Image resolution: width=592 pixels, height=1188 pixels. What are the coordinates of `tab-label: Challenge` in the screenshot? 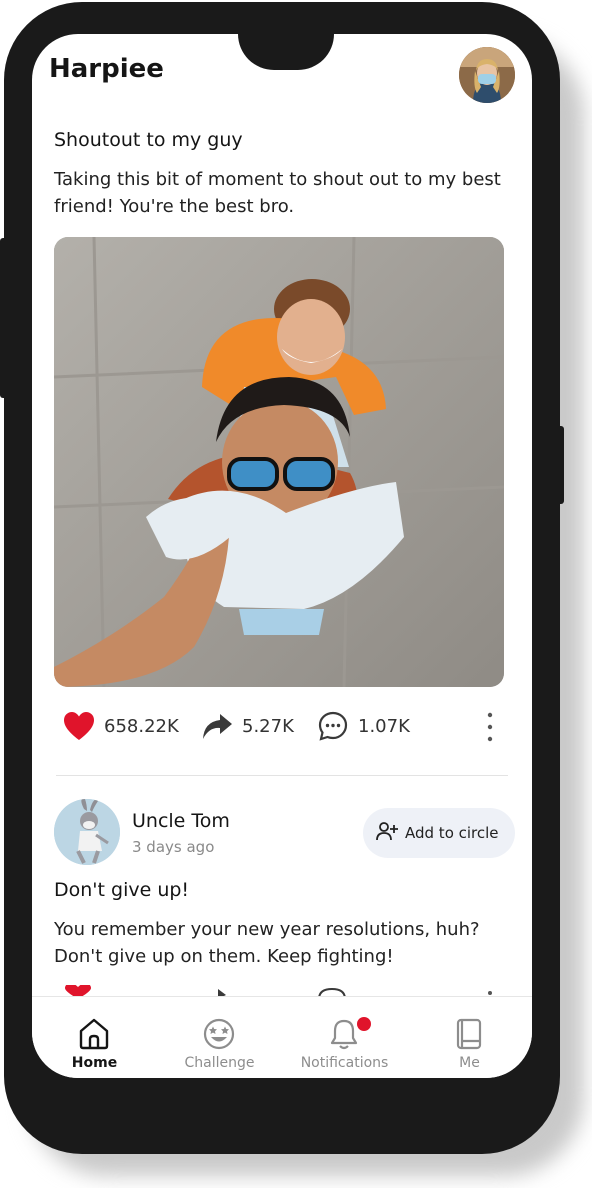 It's located at (219, 1063).